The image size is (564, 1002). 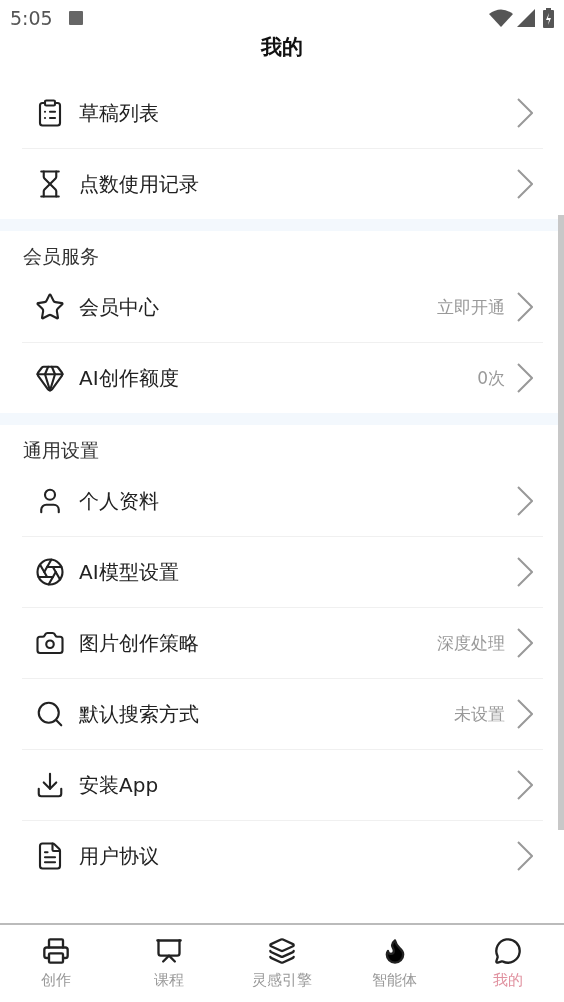 I want to click on menu-item: AI创作额度 0次, so click(x=282, y=378).